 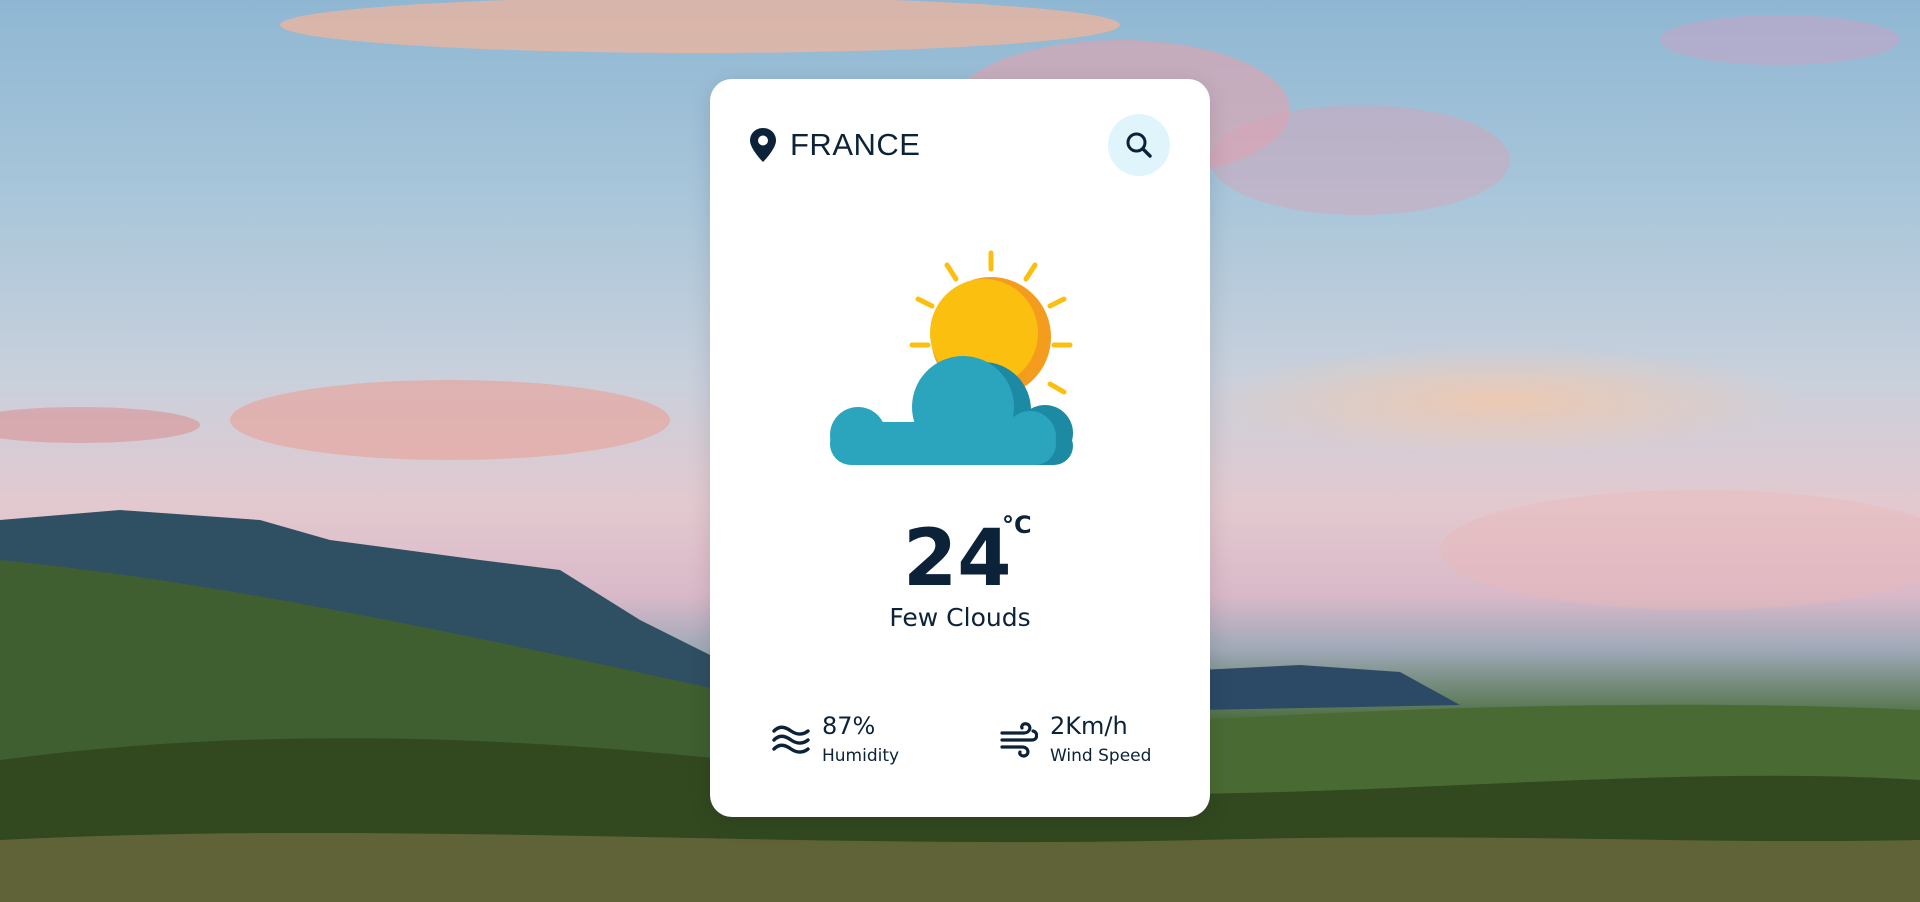 I want to click on temperature-value: 24, so click(x=957, y=559).